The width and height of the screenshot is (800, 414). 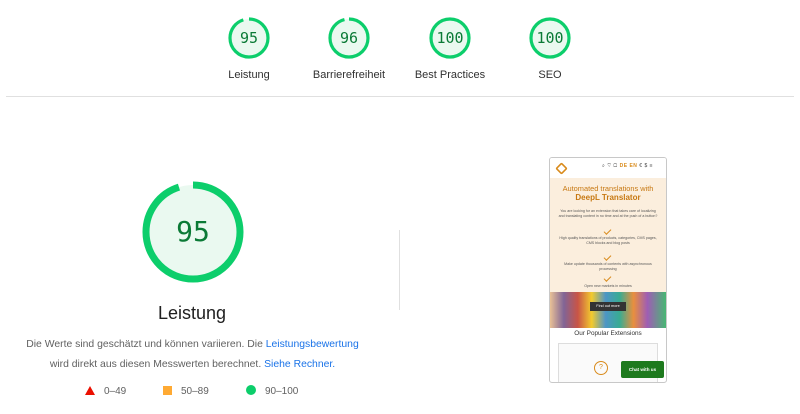 I want to click on hero-title-strong: DeepL Translator, so click(x=608, y=197).